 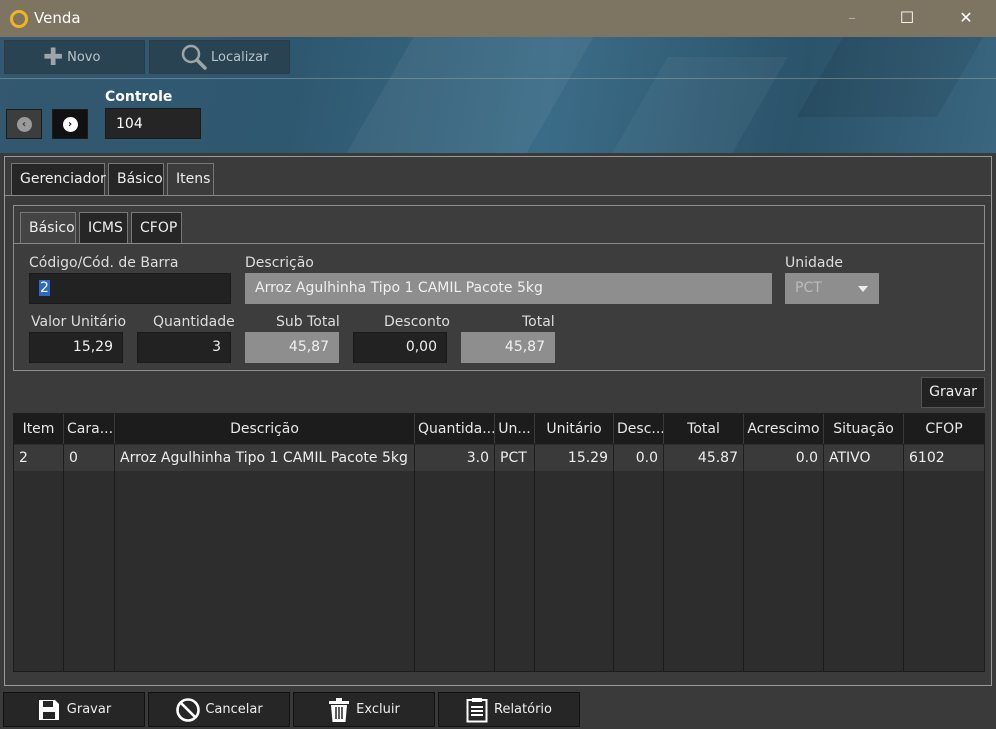 I want to click on chevron-right-icon: ›, so click(x=70, y=124).